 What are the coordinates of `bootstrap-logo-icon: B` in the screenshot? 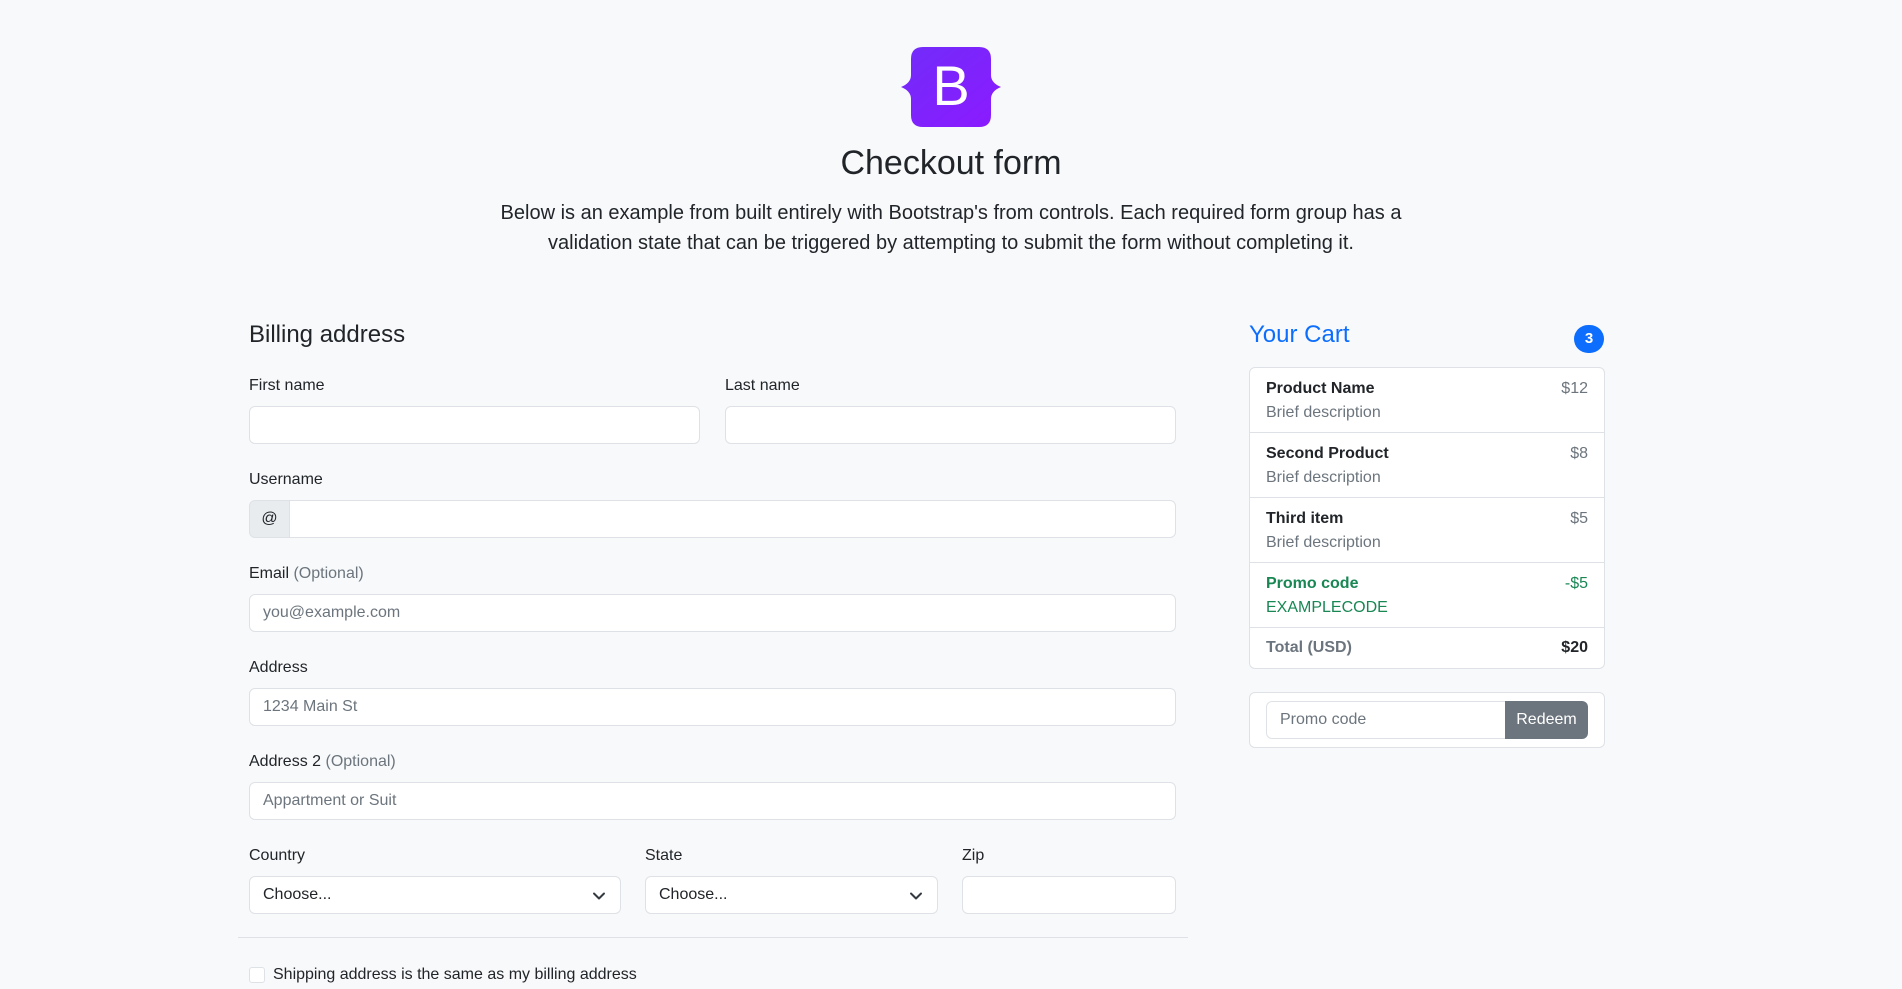 It's located at (951, 87).